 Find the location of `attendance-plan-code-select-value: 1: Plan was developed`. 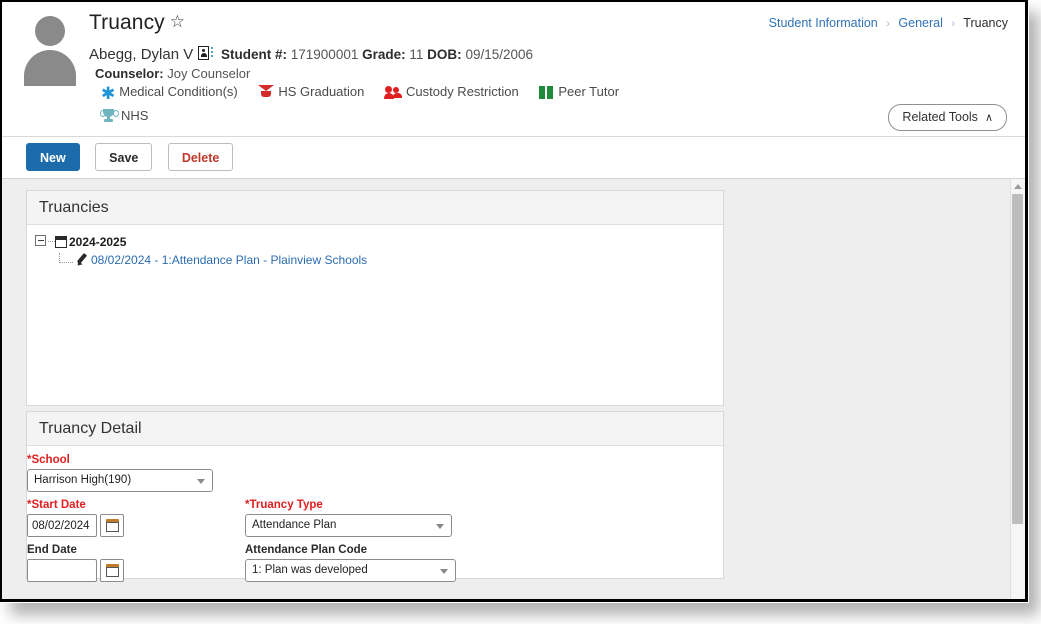

attendance-plan-code-select-value: 1: Plan was developed is located at coordinates (310, 570).